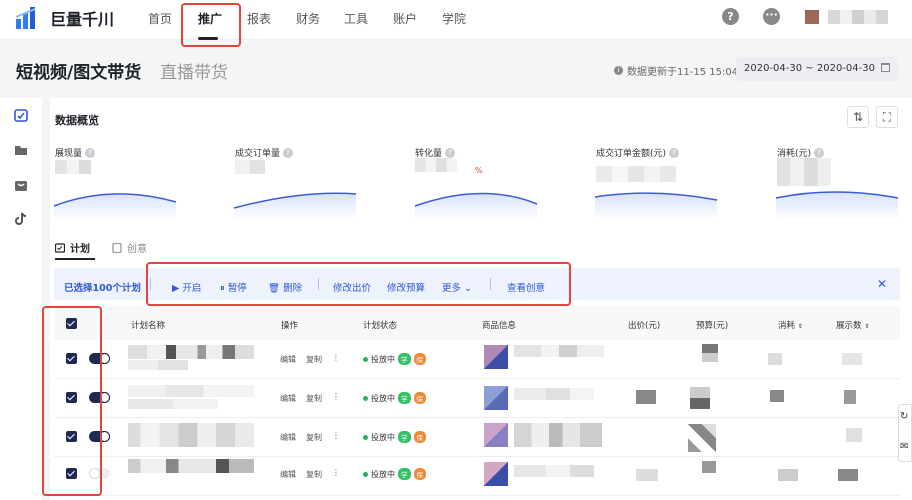 Image resolution: width=912 pixels, height=500 pixels. I want to click on fullscreen-button: ⛶, so click(887, 117).